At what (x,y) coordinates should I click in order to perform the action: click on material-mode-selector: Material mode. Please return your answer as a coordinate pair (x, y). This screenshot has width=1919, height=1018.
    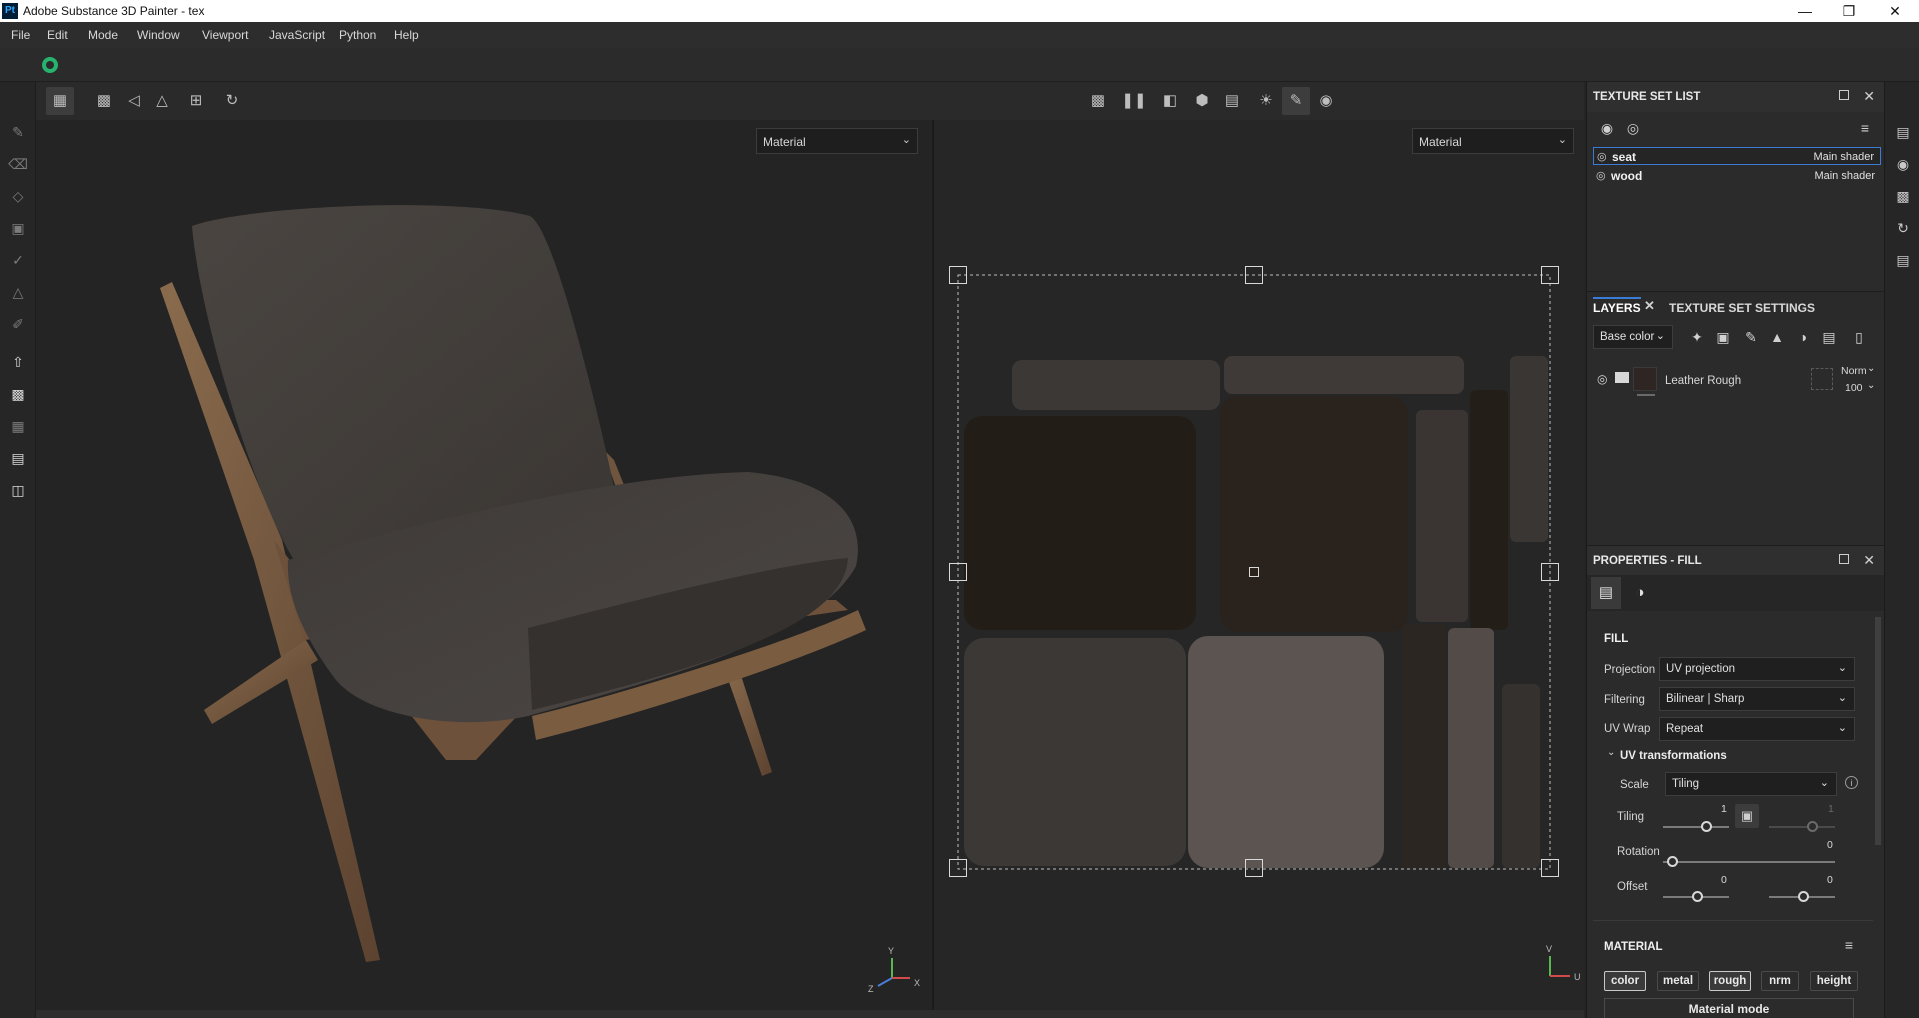
    Looking at the image, I should click on (1729, 1008).